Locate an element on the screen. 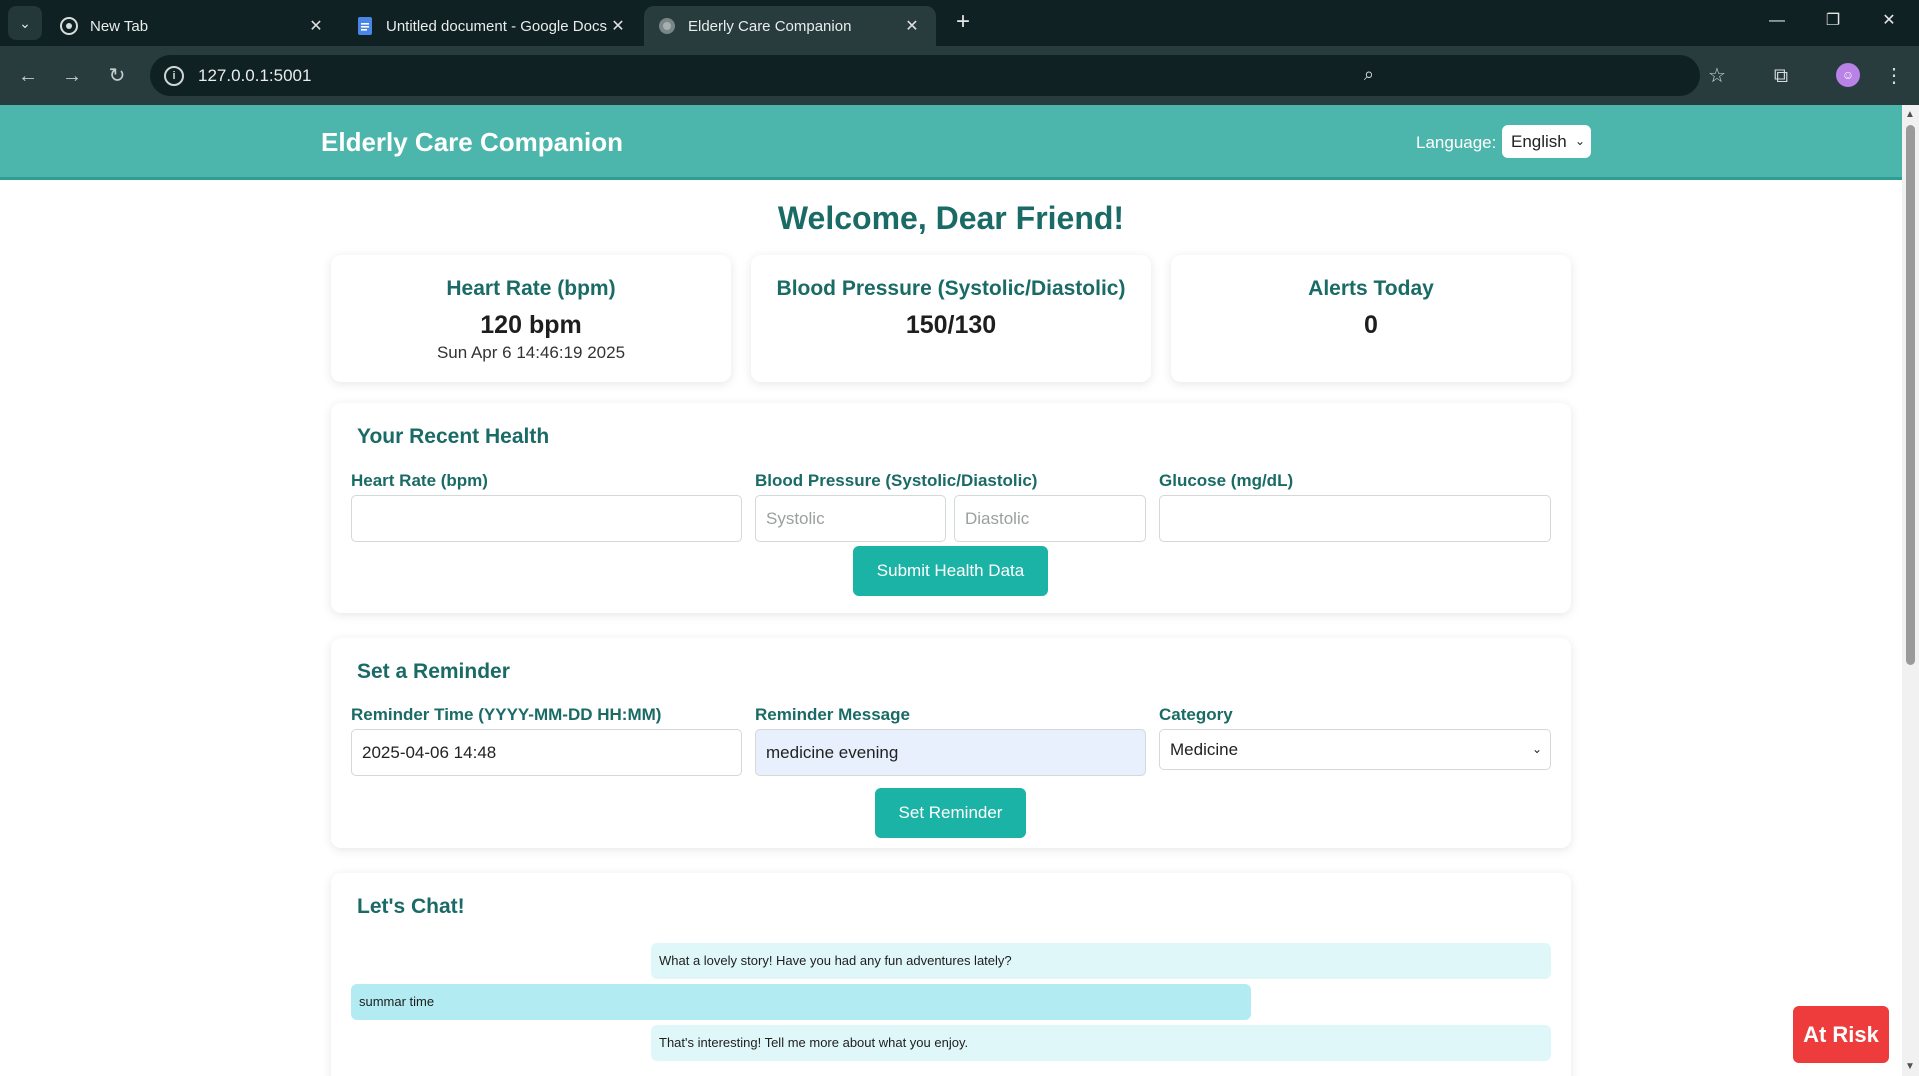 The height and width of the screenshot is (1076, 1919). glucose-input is located at coordinates (1355, 518).